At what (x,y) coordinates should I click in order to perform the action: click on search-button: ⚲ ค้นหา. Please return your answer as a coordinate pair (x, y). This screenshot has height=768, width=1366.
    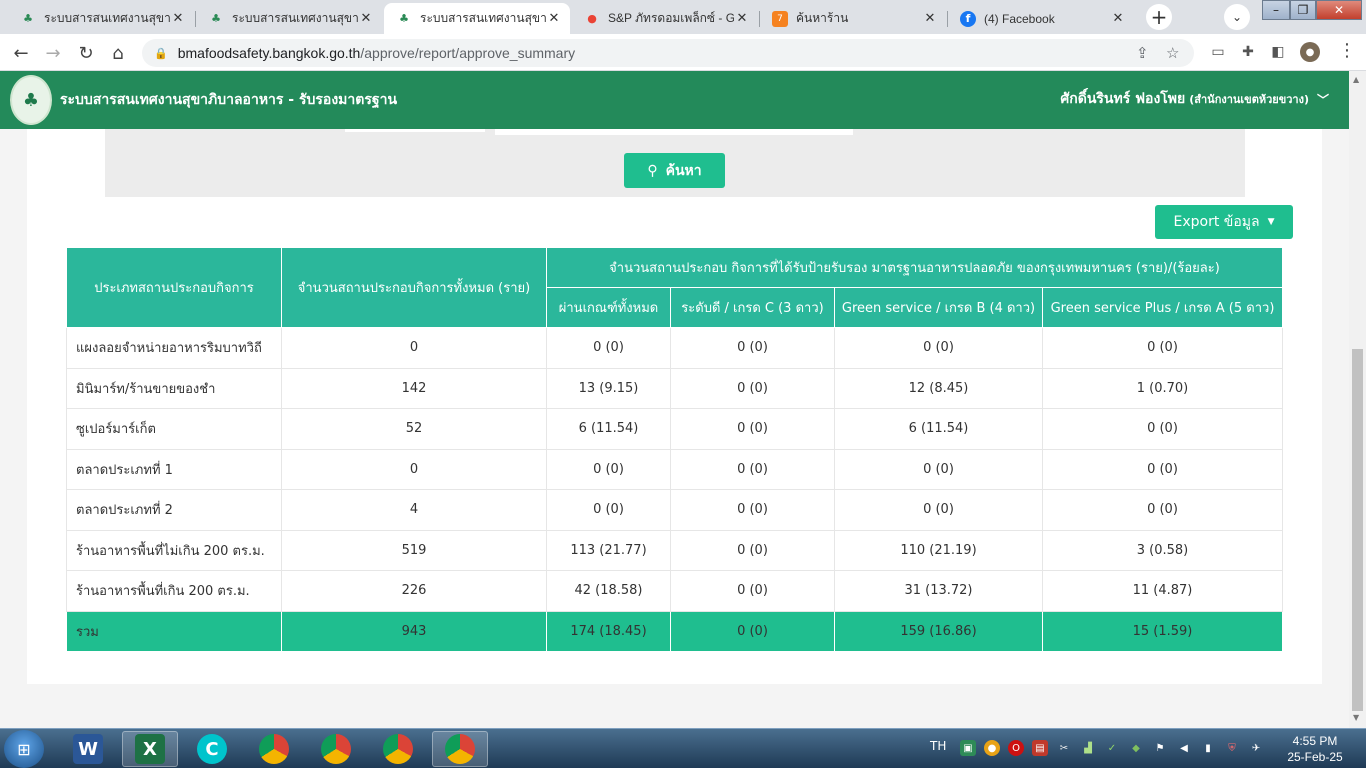
    Looking at the image, I should click on (674, 170).